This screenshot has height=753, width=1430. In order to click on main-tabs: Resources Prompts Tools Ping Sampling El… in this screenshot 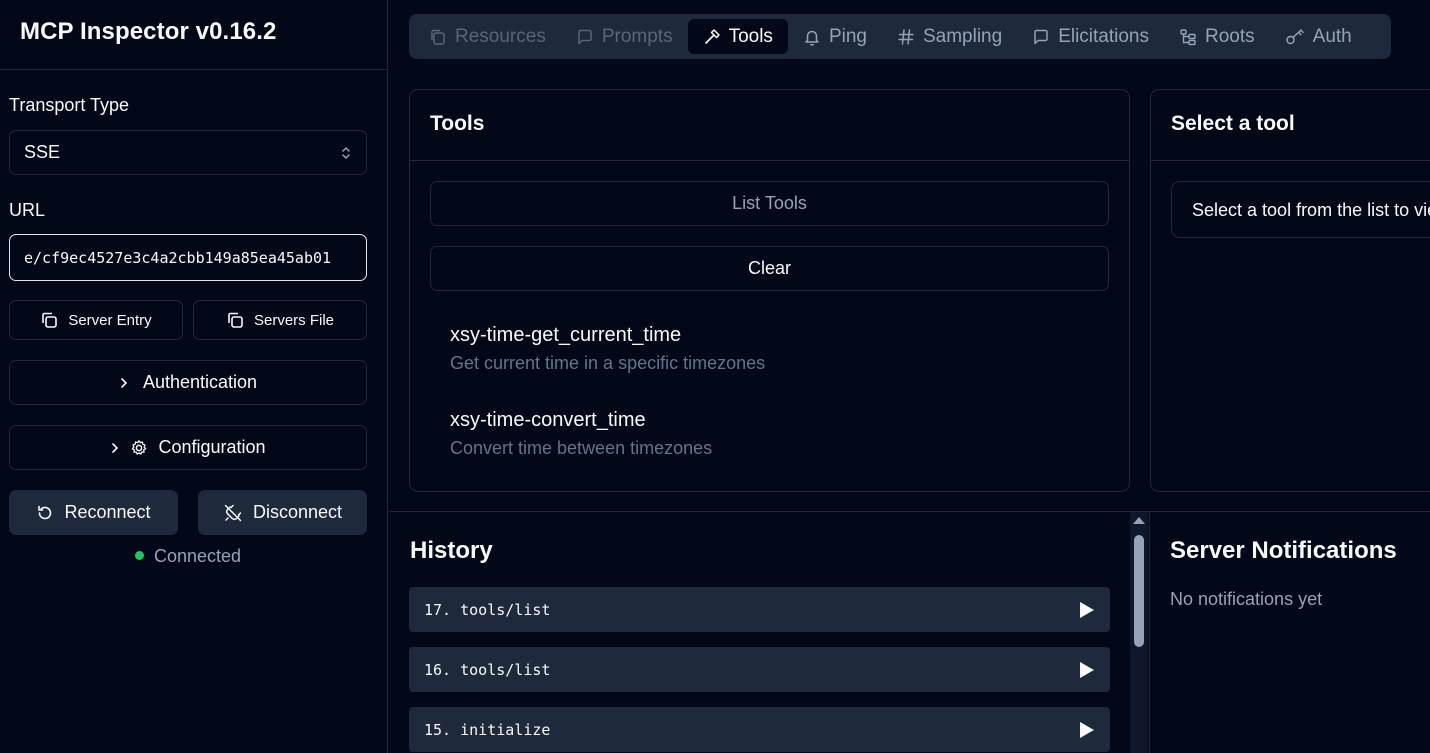, I will do `click(900, 36)`.